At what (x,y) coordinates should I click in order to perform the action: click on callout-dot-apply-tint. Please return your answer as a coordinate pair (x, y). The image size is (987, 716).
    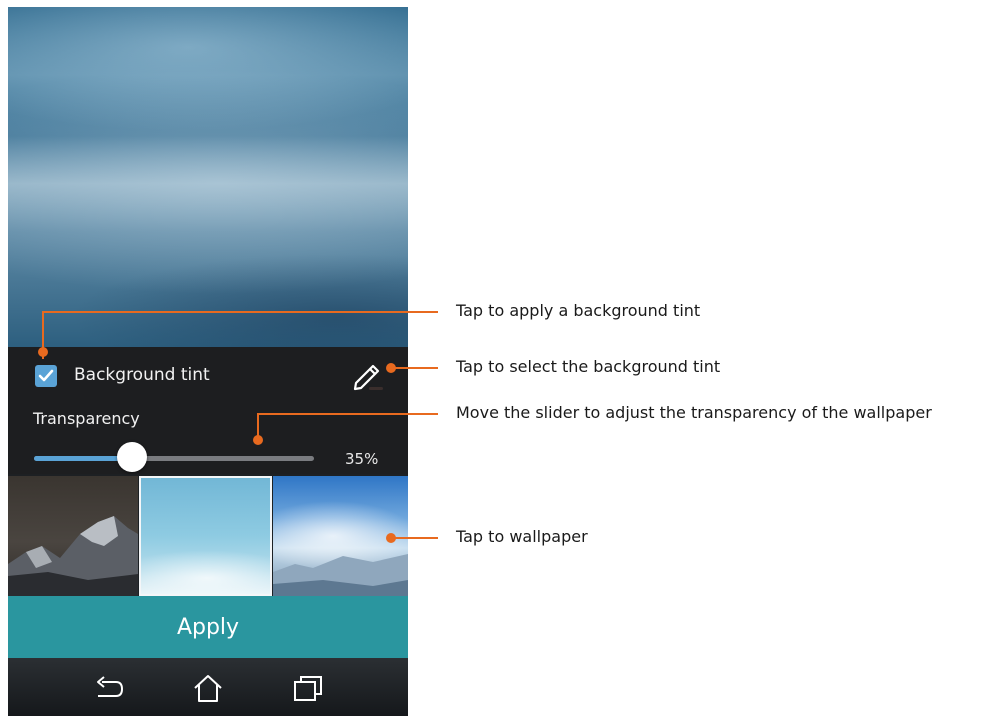
    Looking at the image, I should click on (43, 352).